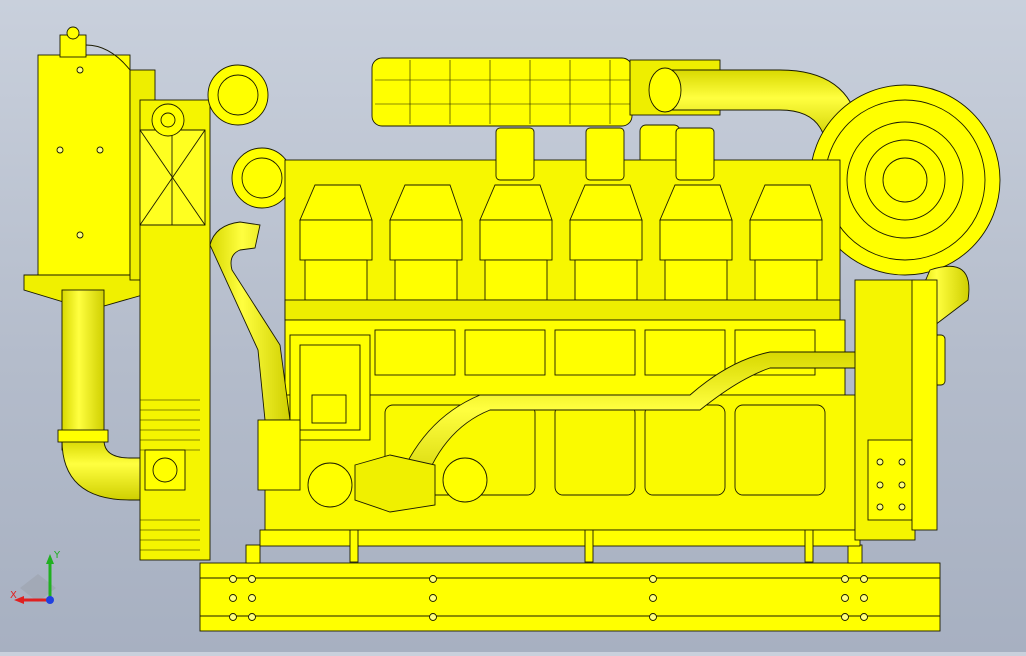 The width and height of the screenshot is (1026, 656). Describe the element at coordinates (896, 410) in the screenshot. I see `flywheel-housing` at that location.